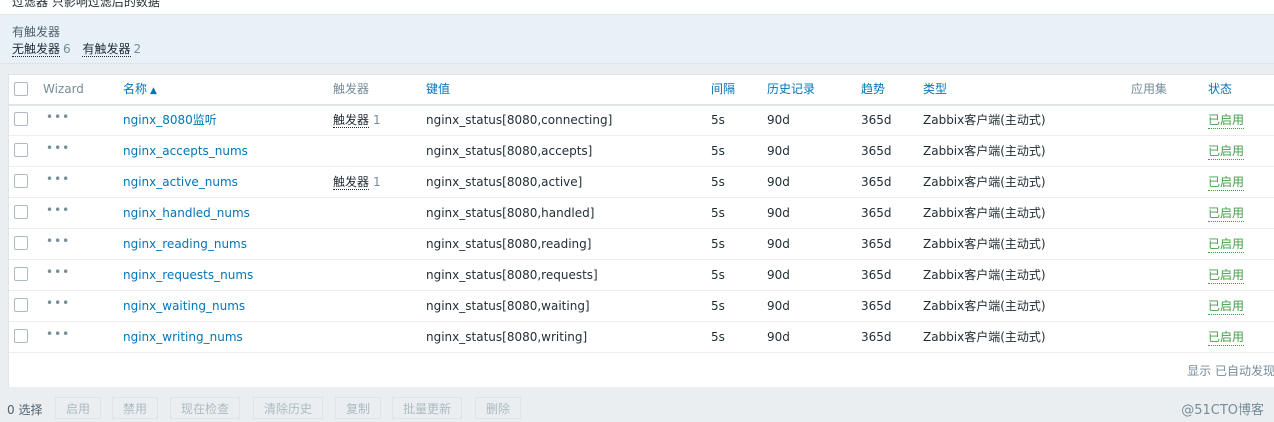  Describe the element at coordinates (288, 408) in the screenshot. I see `clear-history-button: 清除历史` at that location.